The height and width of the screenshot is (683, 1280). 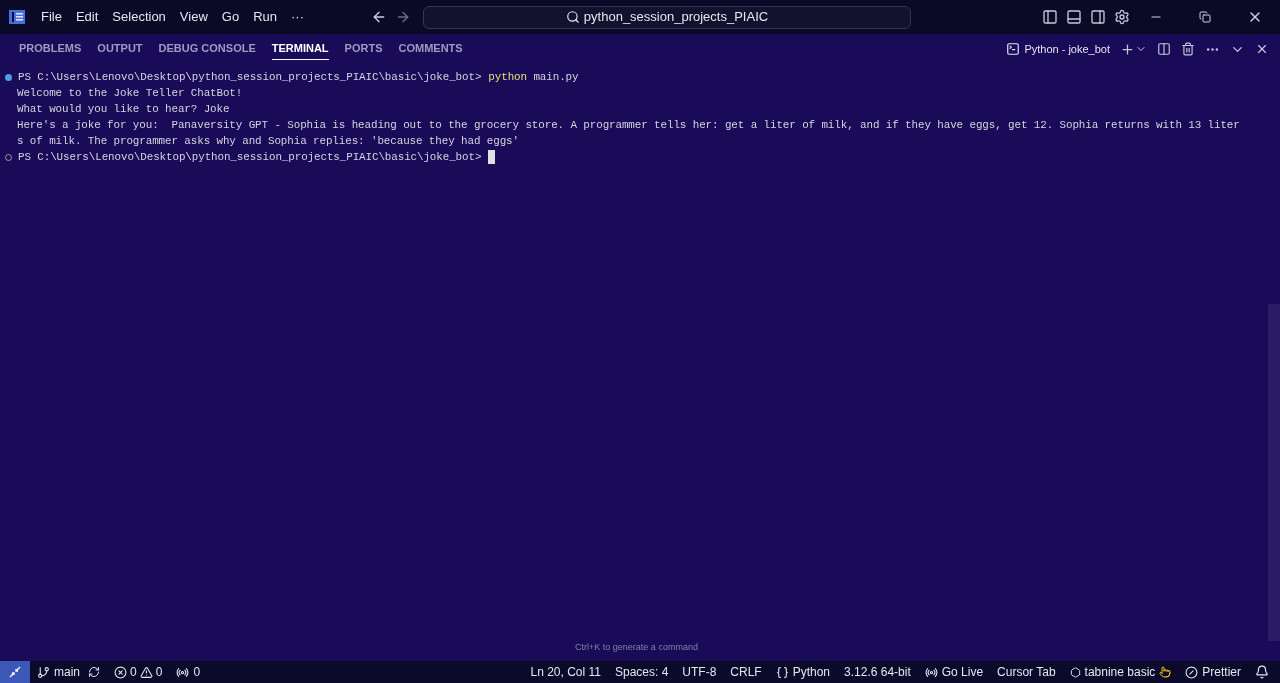 What do you see at coordinates (1127, 49) in the screenshot?
I see `new-terminal-icon` at bounding box center [1127, 49].